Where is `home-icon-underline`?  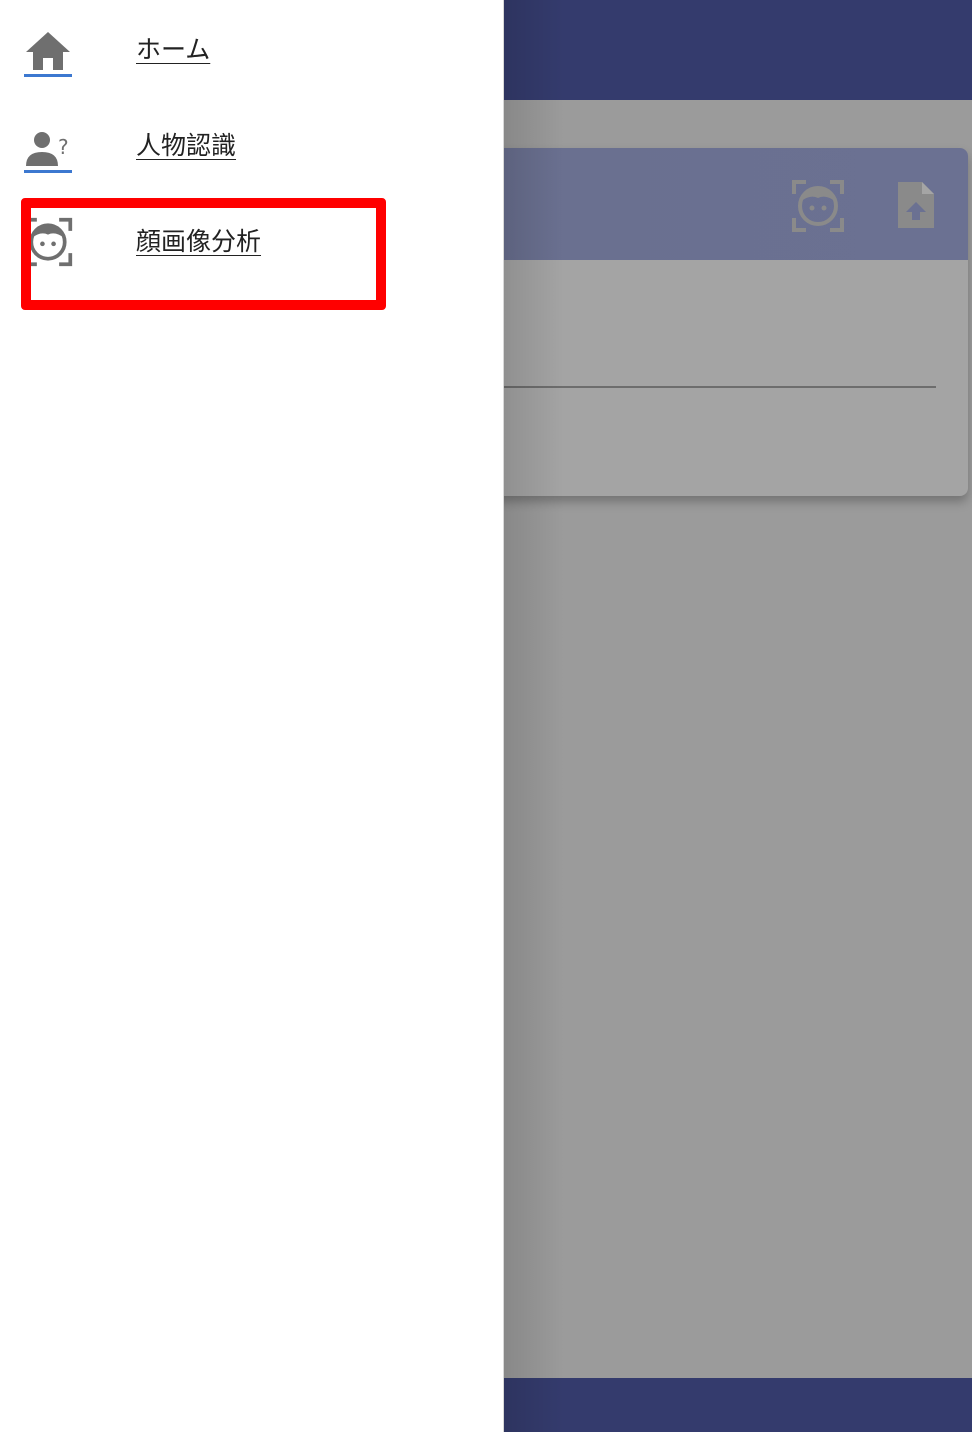 home-icon-underline is located at coordinates (48, 75).